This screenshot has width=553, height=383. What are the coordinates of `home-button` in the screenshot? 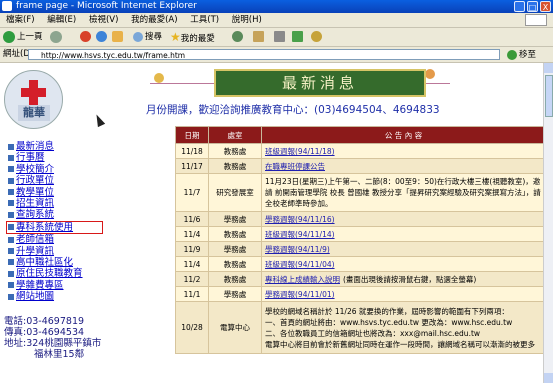 It's located at (118, 37).